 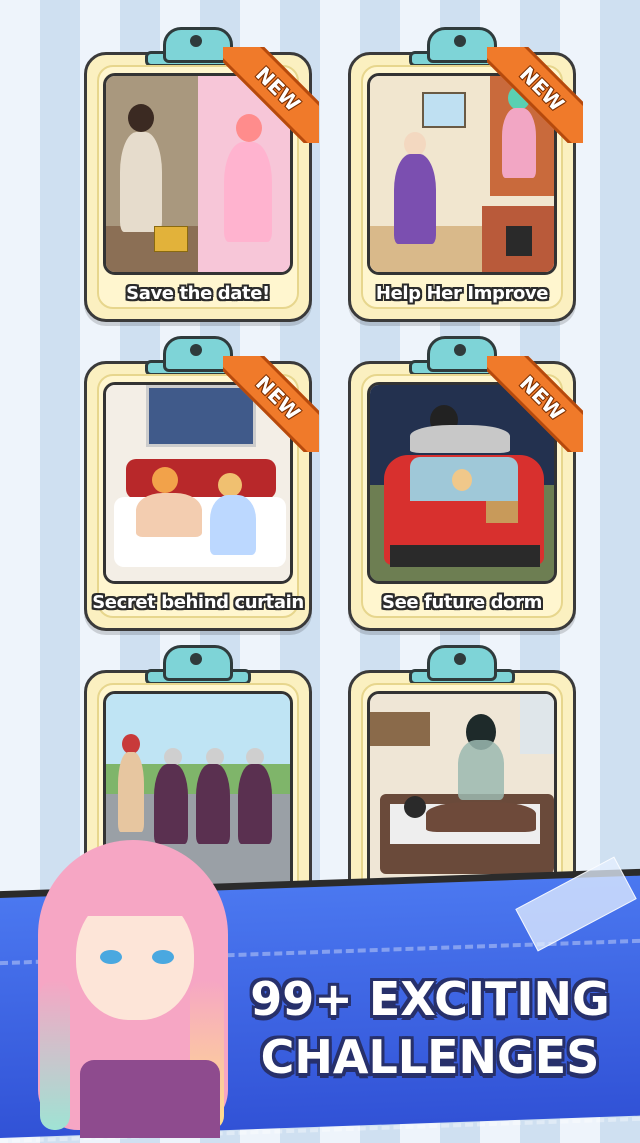 What do you see at coordinates (462, 792) in the screenshot?
I see `level-thumbnail` at bounding box center [462, 792].